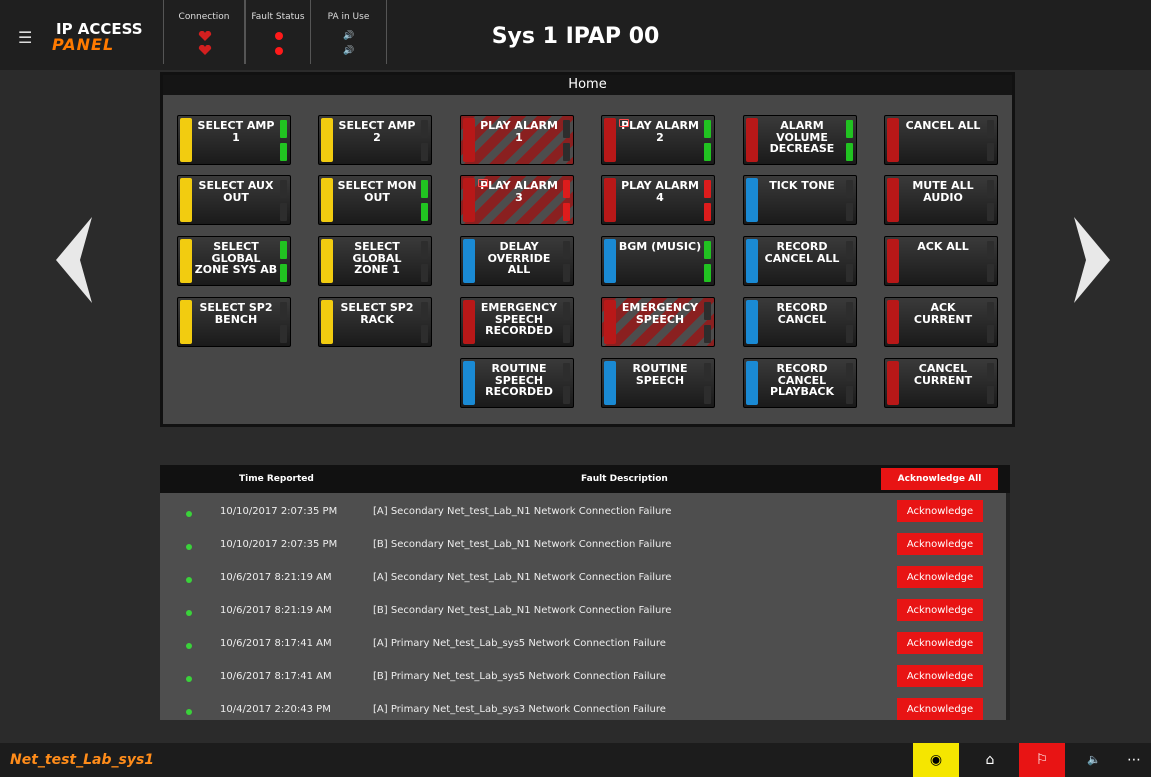 The image size is (1151, 777). I want to click on panel-button-select-amp-2: SELECT AMP 2, so click(375, 140).